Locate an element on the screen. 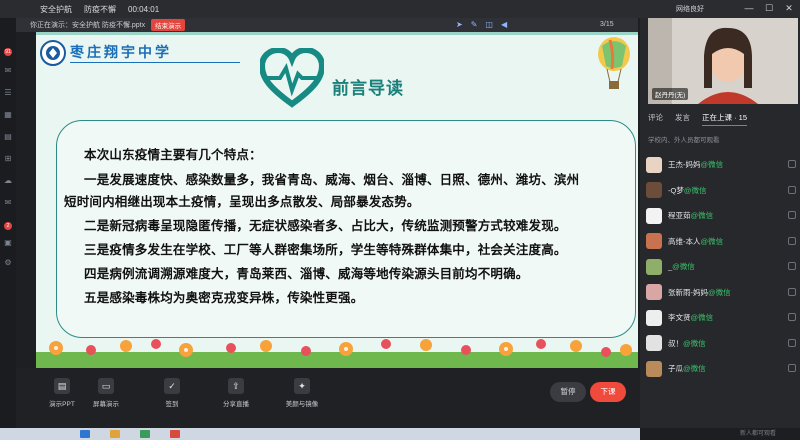 The width and height of the screenshot is (800, 440). screen-share-label: 屏幕演示 is located at coordinates (106, 404).